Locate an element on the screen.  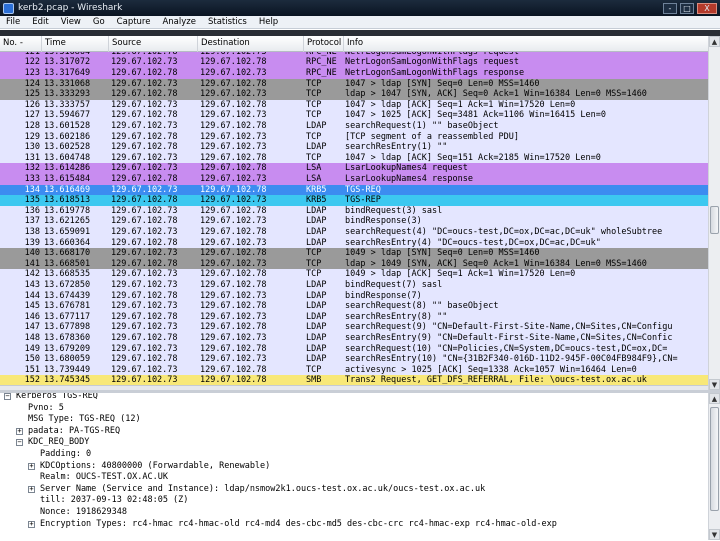
column-source: Source is located at coordinates (153, 44).